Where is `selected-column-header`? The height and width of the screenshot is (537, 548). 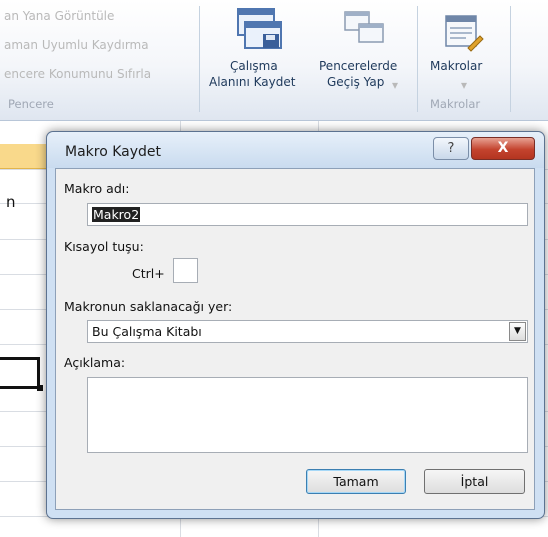
selected-column-header is located at coordinates (24, 156).